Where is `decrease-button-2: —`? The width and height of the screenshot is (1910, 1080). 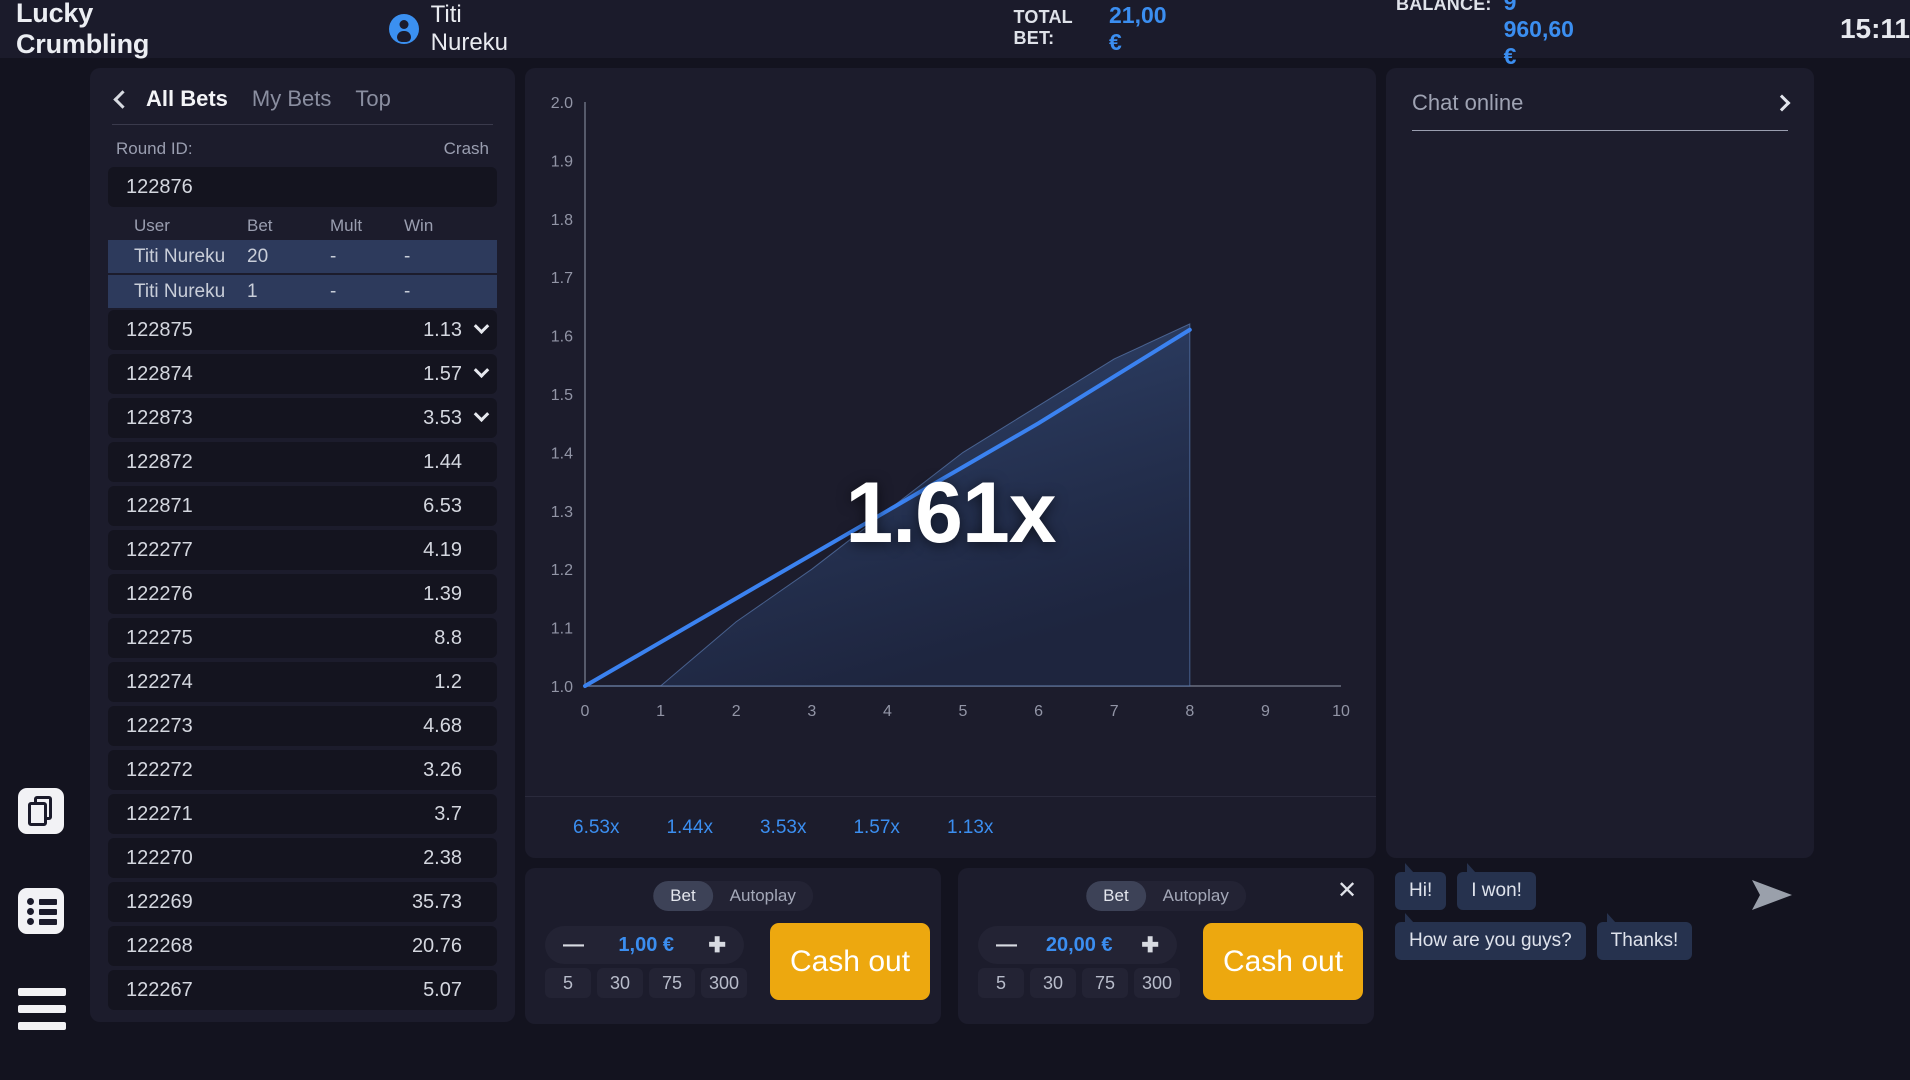
decrease-button-2: — is located at coordinates (1006, 945).